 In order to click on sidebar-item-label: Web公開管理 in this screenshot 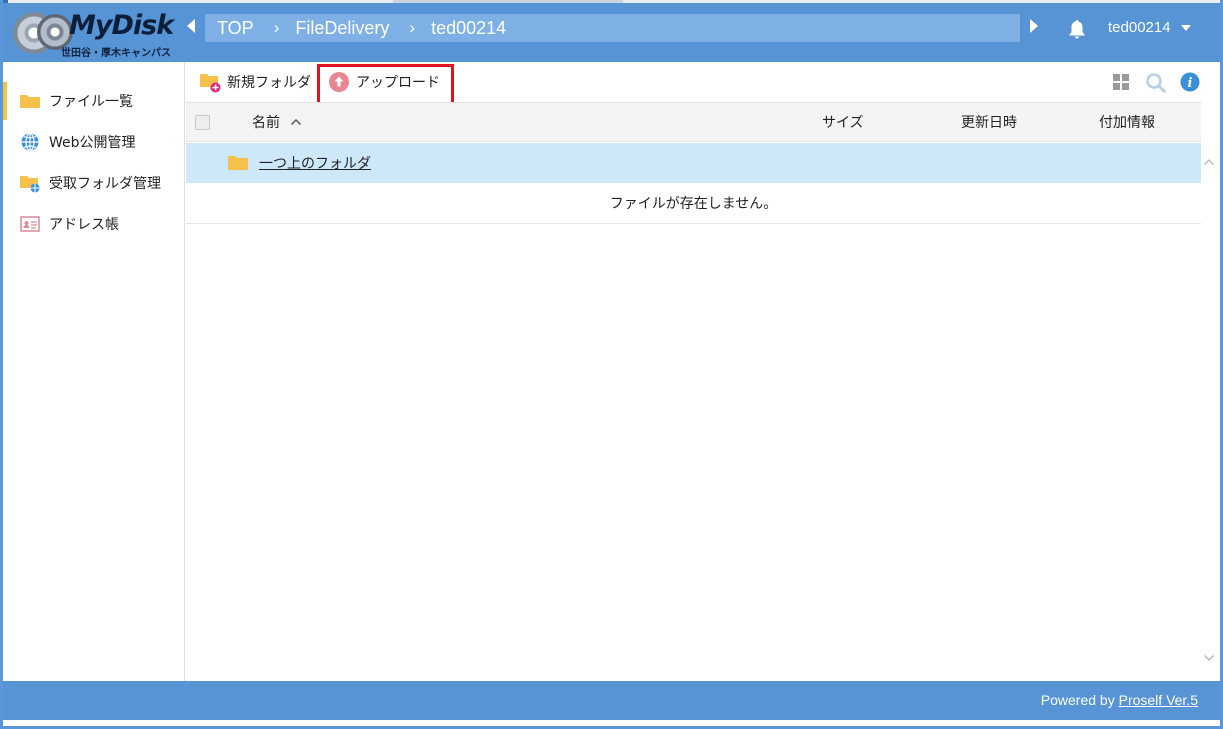, I will do `click(92, 143)`.